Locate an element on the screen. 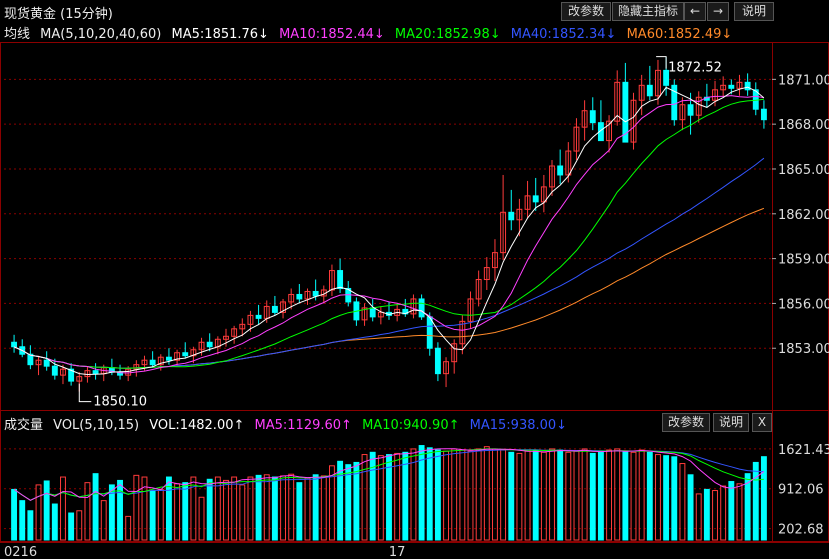 This screenshot has width=829, height=559. vol-close-button: X is located at coordinates (762, 422).